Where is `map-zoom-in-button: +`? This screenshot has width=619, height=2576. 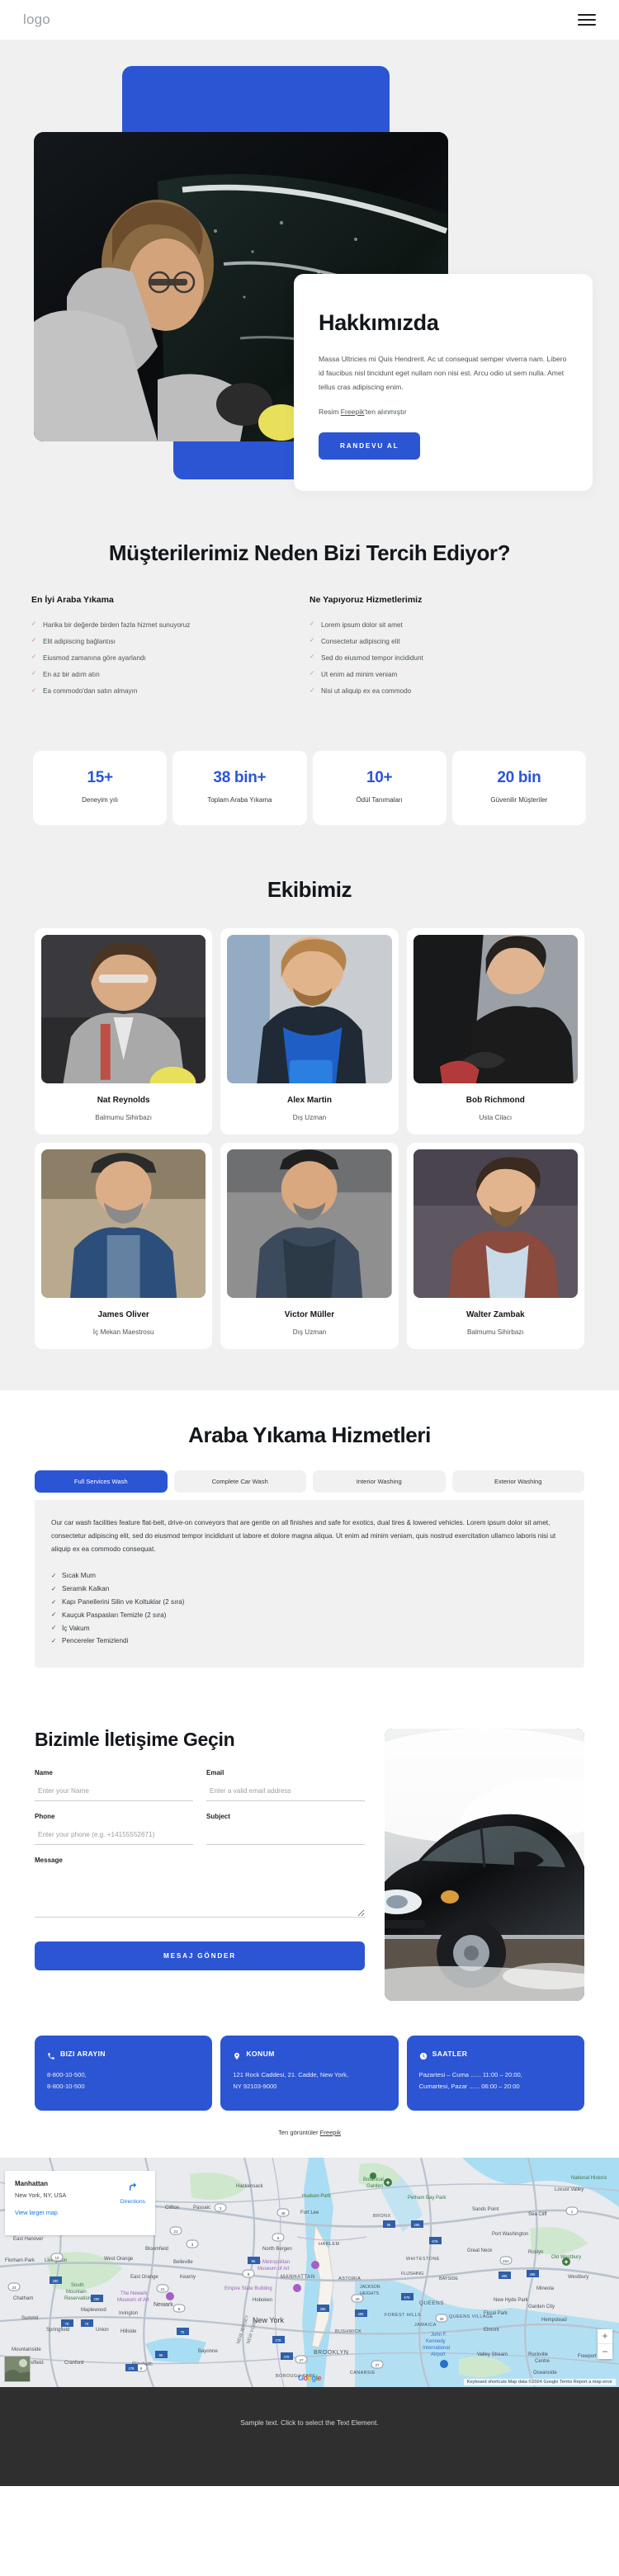
map-zoom-in-button: + is located at coordinates (605, 2336).